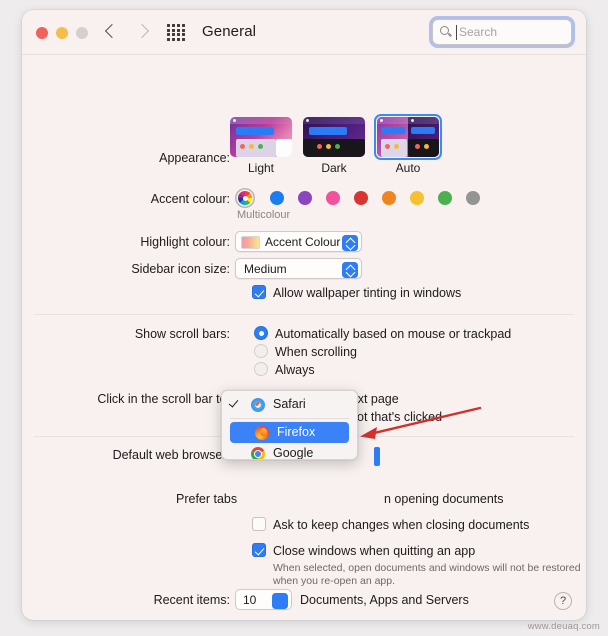  What do you see at coordinates (563, 626) in the screenshot?
I see `watermark: www.deuaq.com` at bounding box center [563, 626].